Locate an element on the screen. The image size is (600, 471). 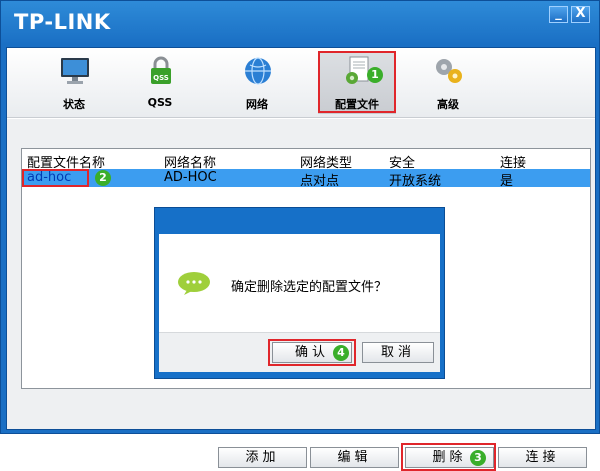
highlight-profiles-tab is located at coordinates (357, 82).